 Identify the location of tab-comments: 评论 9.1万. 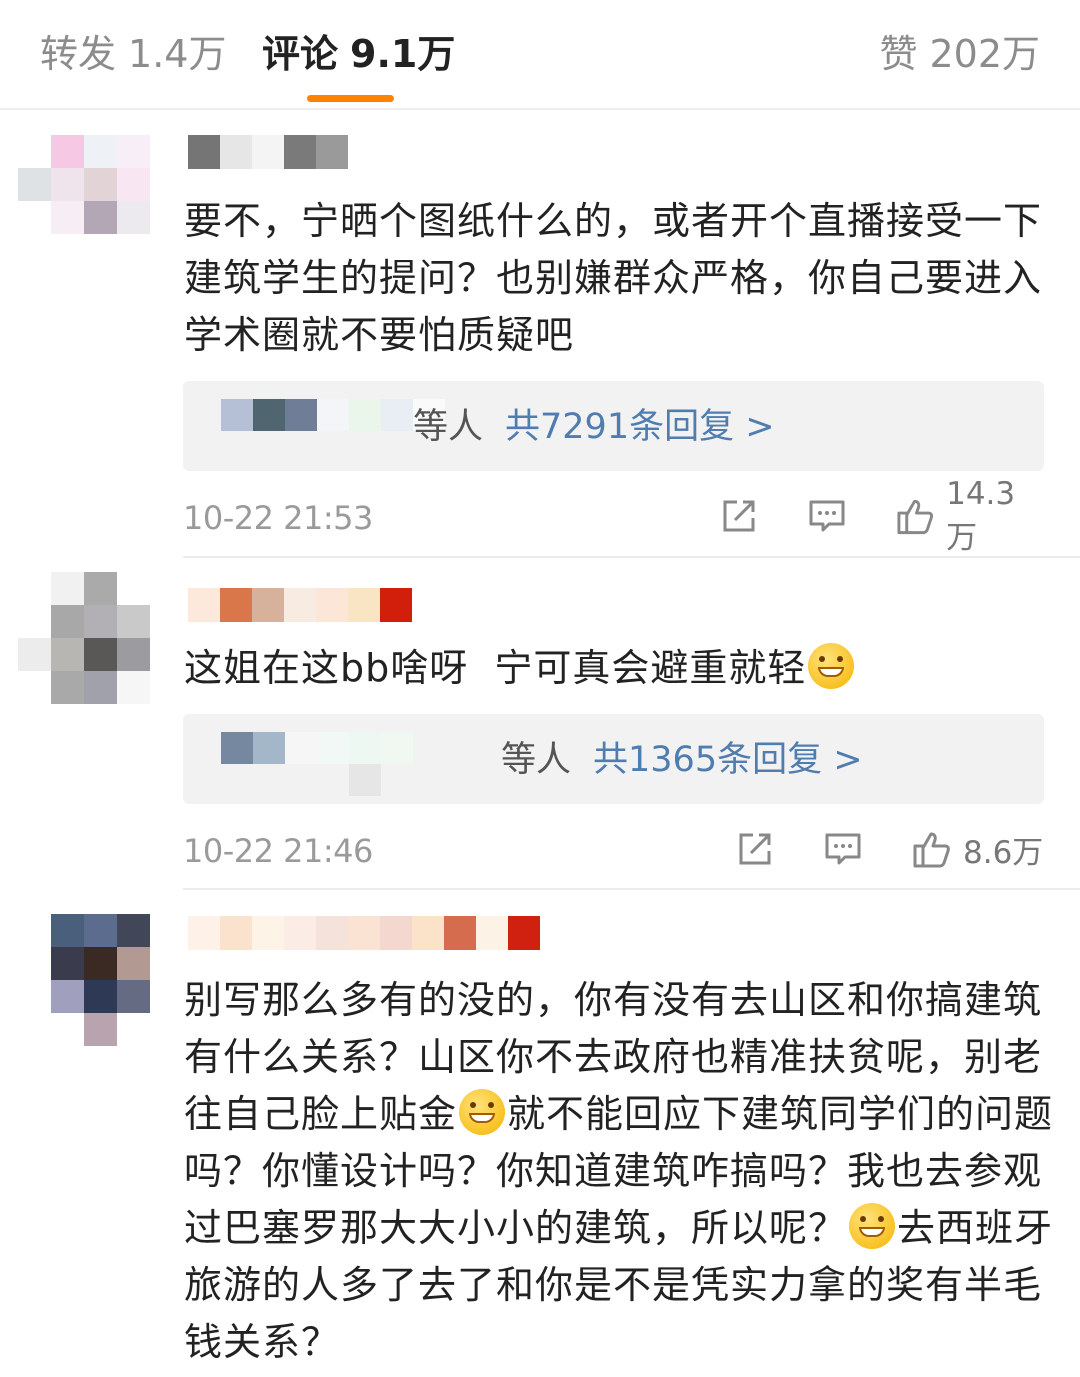
(358, 54).